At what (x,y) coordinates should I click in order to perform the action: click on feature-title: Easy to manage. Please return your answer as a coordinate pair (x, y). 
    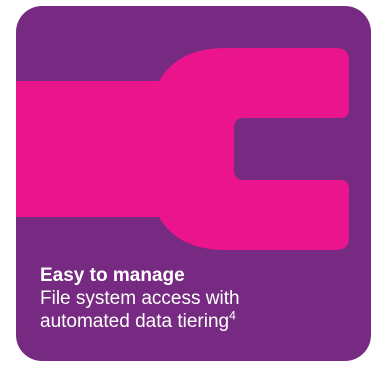
    Looking at the image, I should click on (112, 275).